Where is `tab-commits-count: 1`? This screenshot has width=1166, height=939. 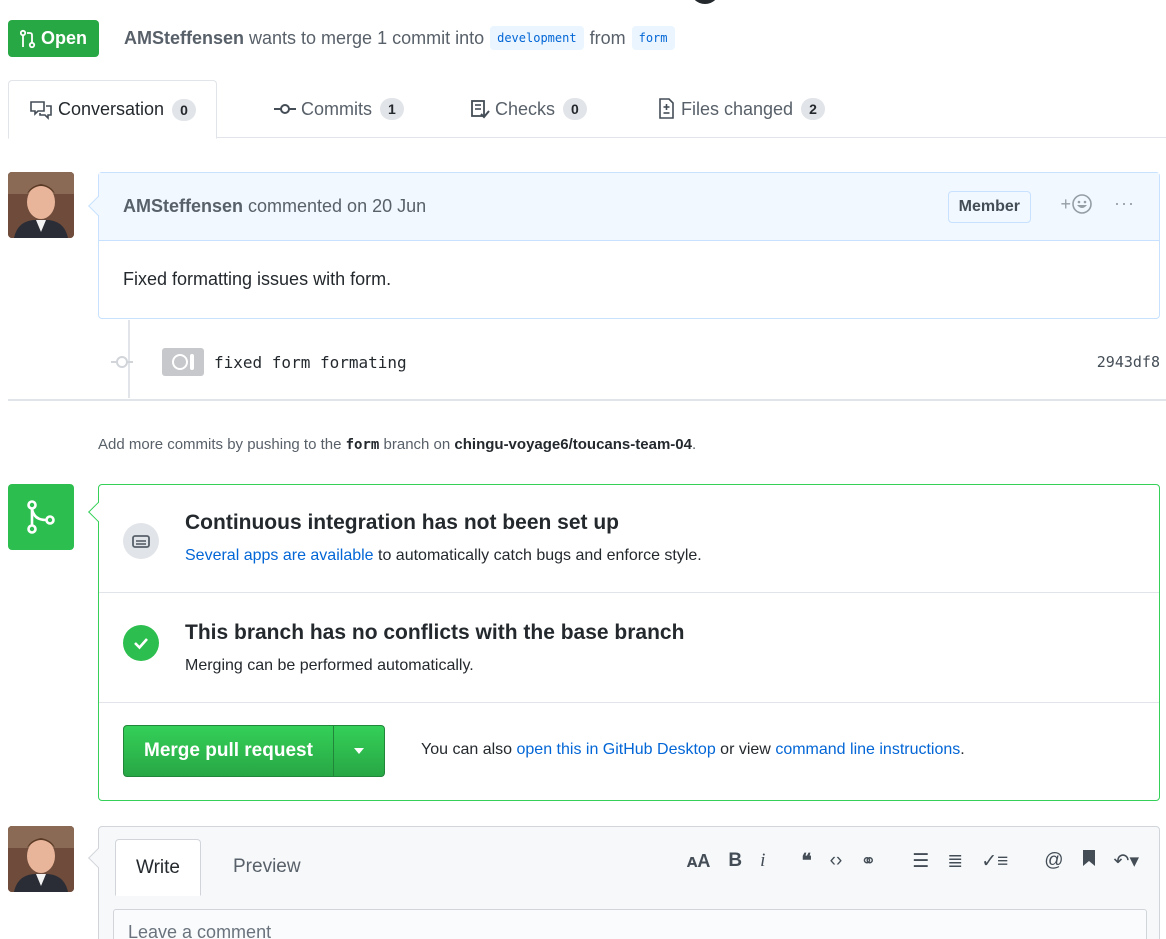 tab-commits-count: 1 is located at coordinates (392, 109).